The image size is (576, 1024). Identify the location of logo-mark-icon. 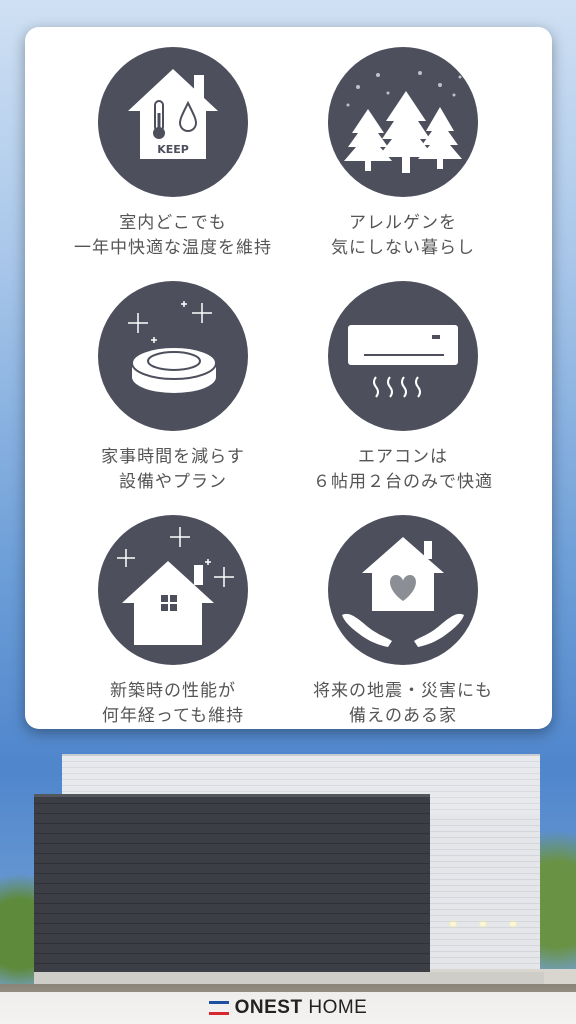
(218, 1008).